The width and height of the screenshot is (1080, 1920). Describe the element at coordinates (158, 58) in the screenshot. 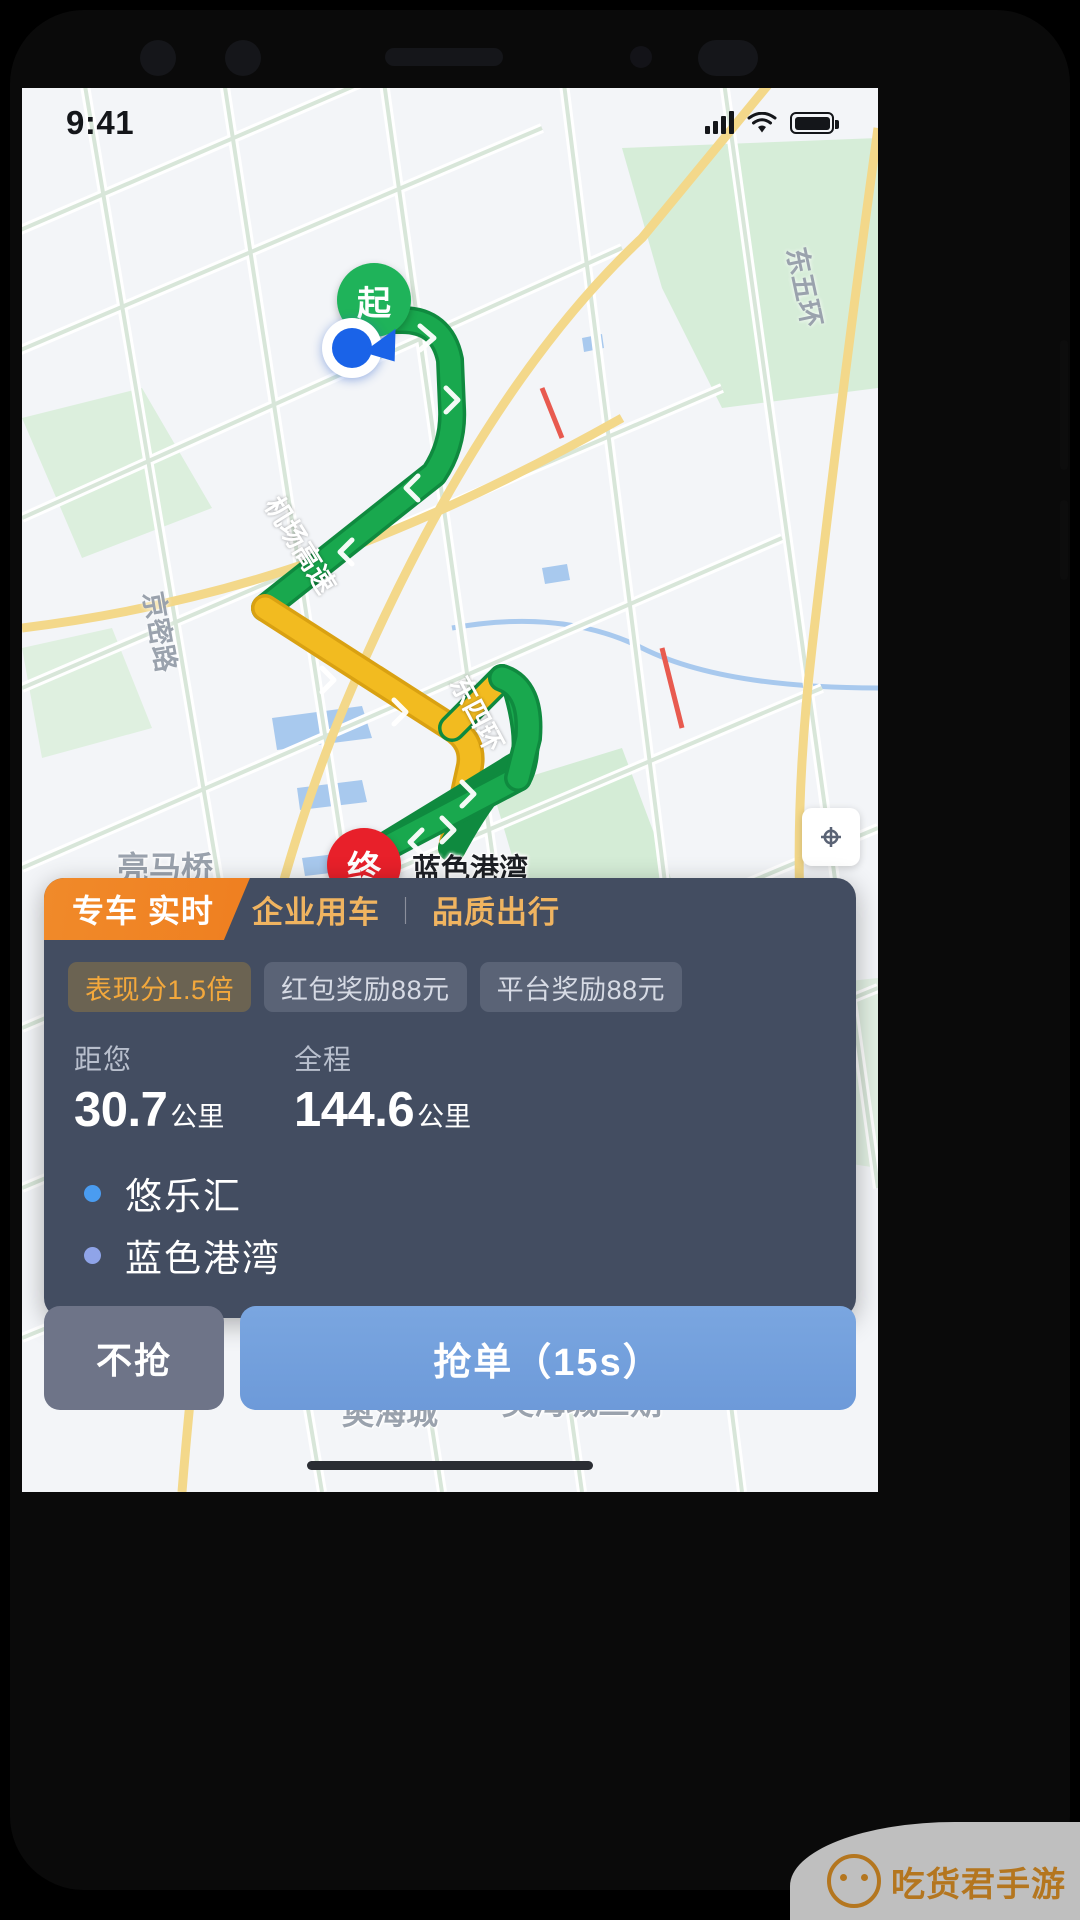

I see `front-camera-icon` at that location.